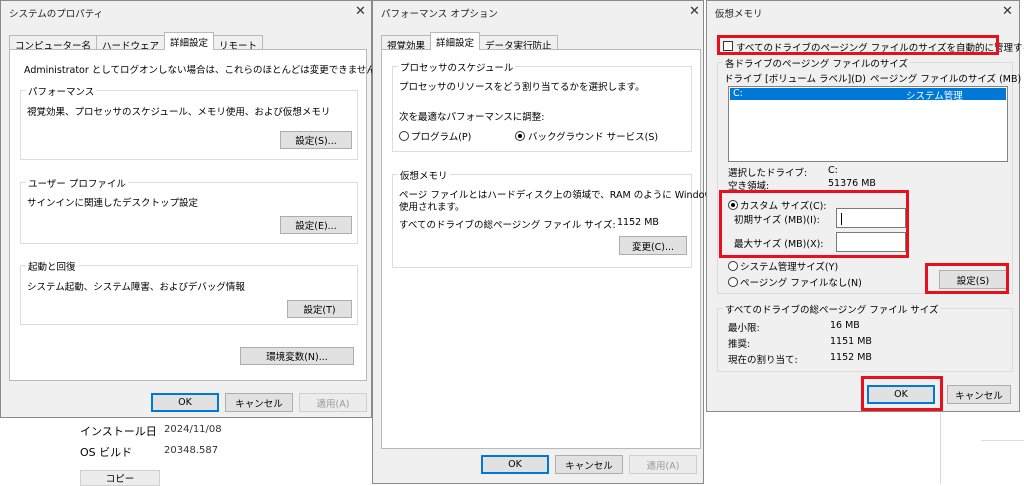 The image size is (1024, 486). Describe the element at coordinates (795, 79) in the screenshot. I see `col-drive-header: ドライブ [ボリューム ラベル](D)` at that location.